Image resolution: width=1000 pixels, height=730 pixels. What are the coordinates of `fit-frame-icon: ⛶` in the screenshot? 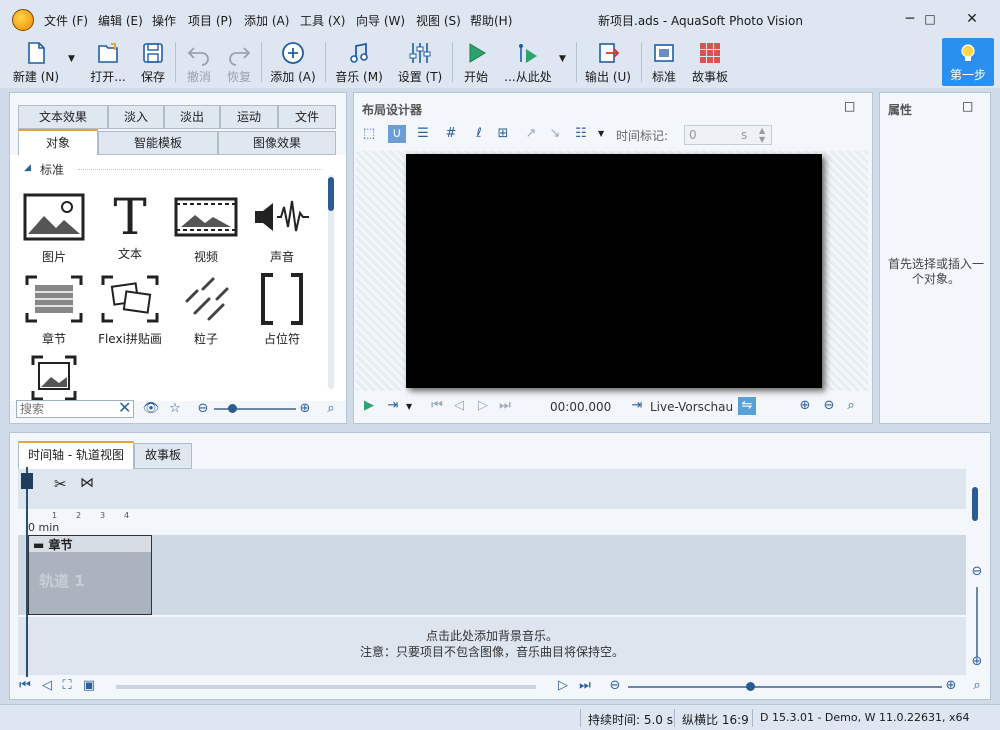 It's located at (67, 686).